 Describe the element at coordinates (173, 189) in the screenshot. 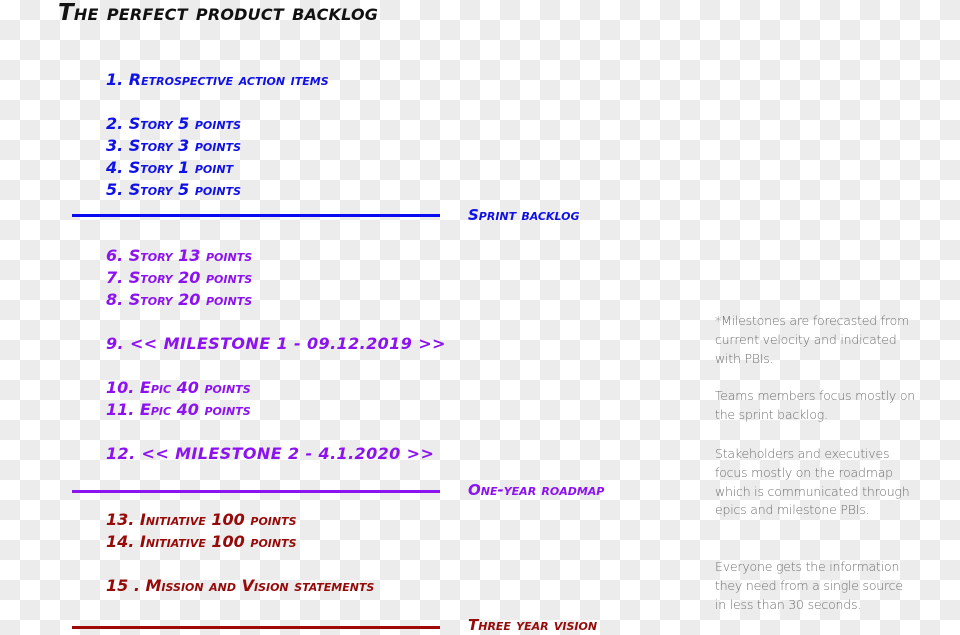

I see `backlog-item-story: 5. Story 5 points` at that location.